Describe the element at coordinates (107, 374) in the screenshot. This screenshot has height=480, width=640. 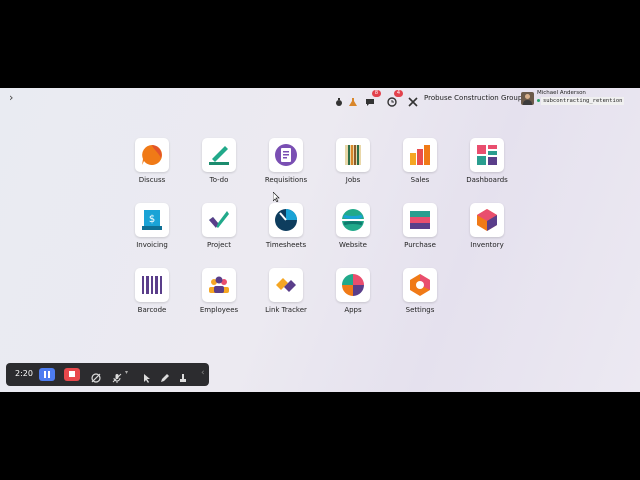
I see `screen-recorder-toolbar: 2:20 ▾ ‹` at that location.